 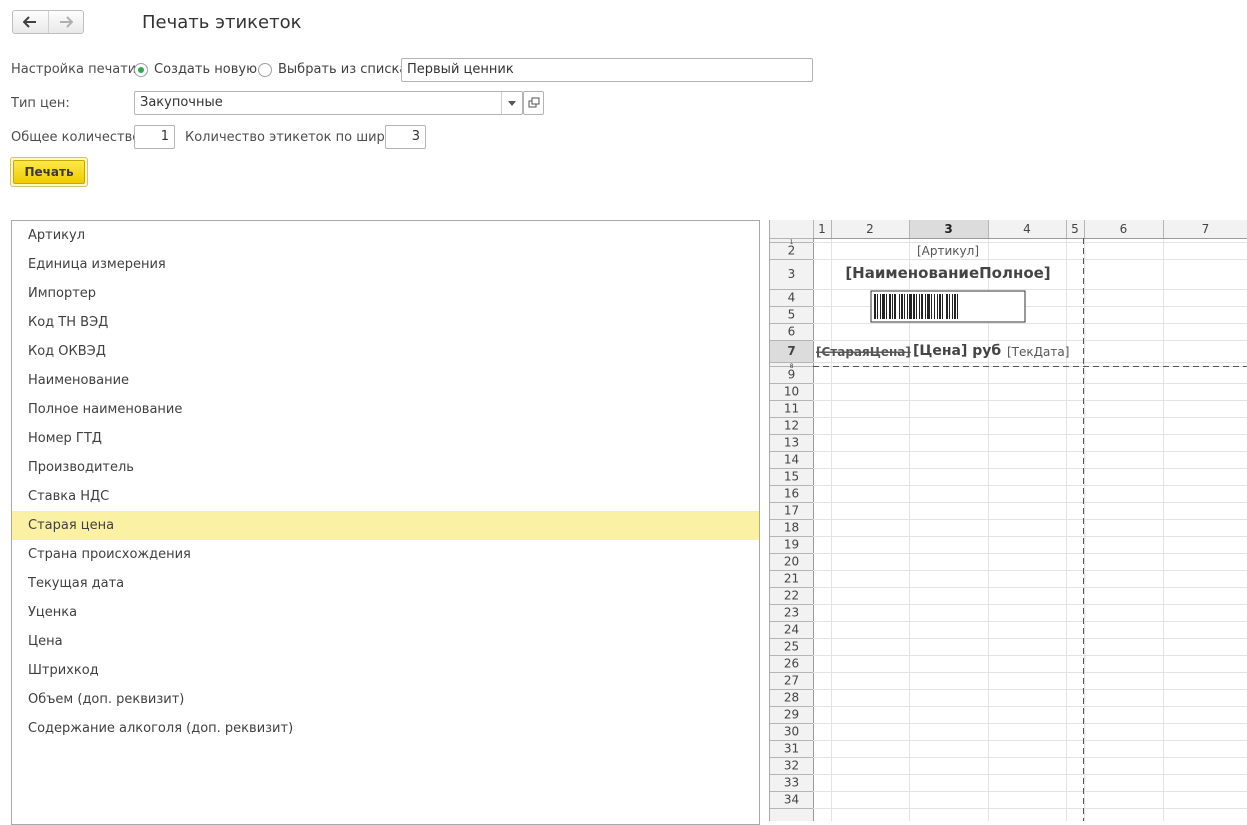 What do you see at coordinates (791, 443) in the screenshot?
I see `row-header-label: 13` at bounding box center [791, 443].